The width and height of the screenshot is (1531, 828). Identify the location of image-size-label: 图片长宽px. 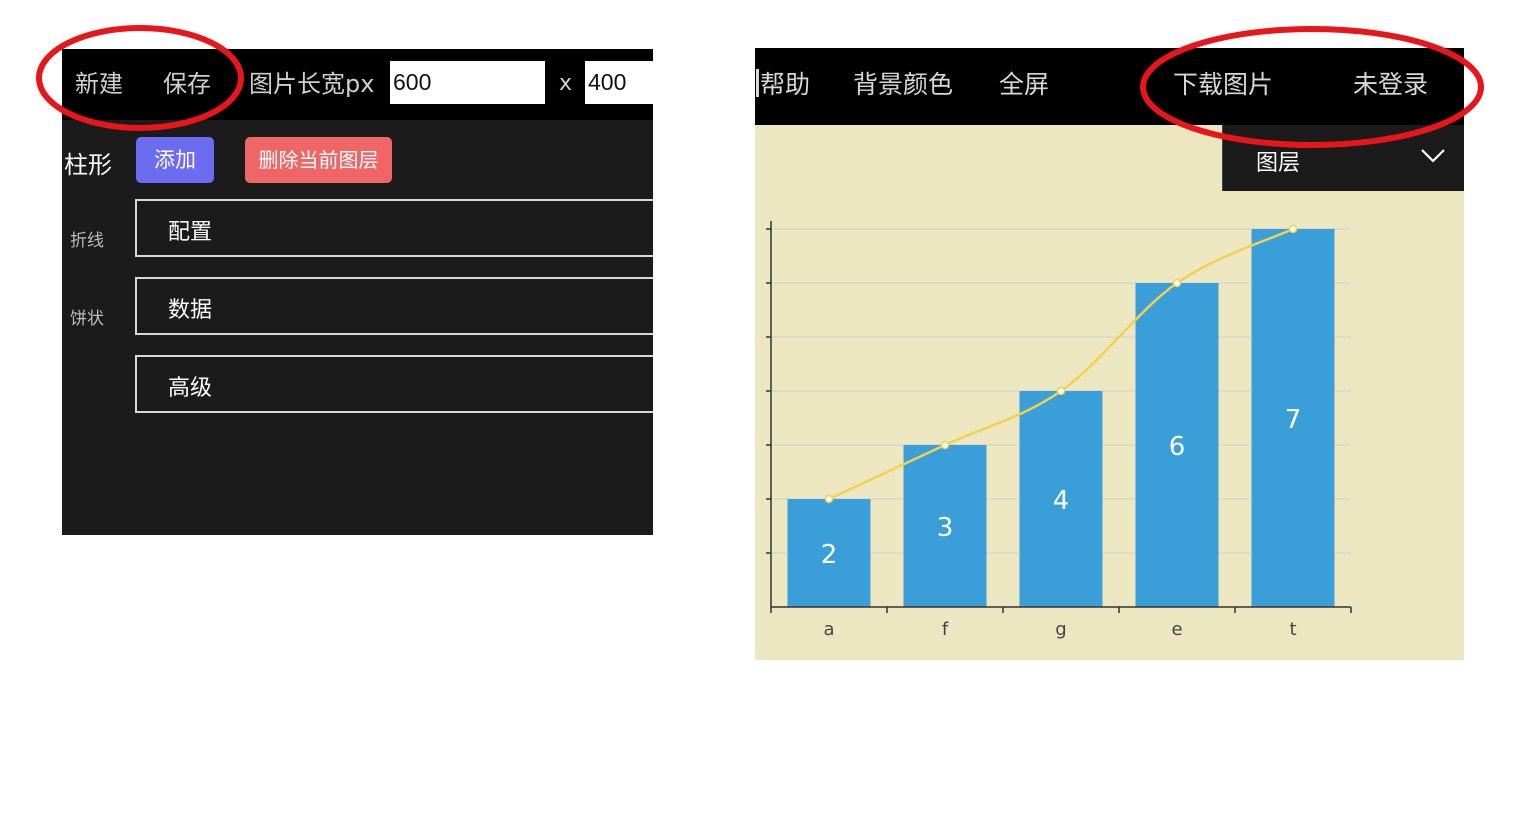
(312, 84).